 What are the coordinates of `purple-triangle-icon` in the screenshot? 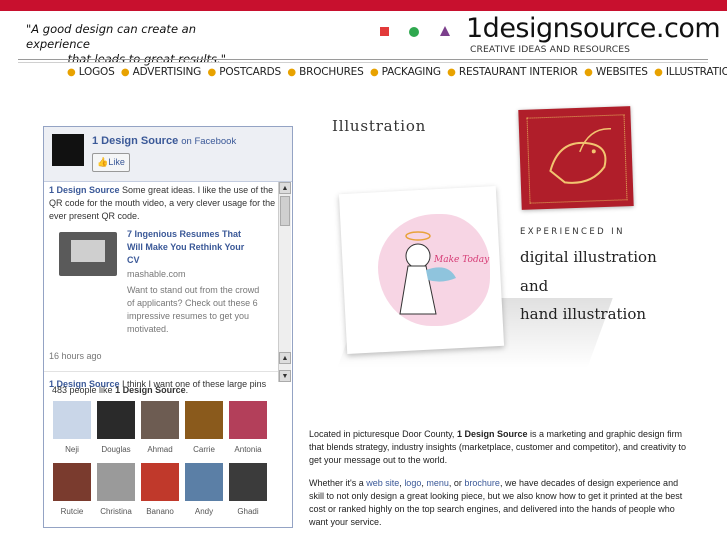 It's located at (445, 31).